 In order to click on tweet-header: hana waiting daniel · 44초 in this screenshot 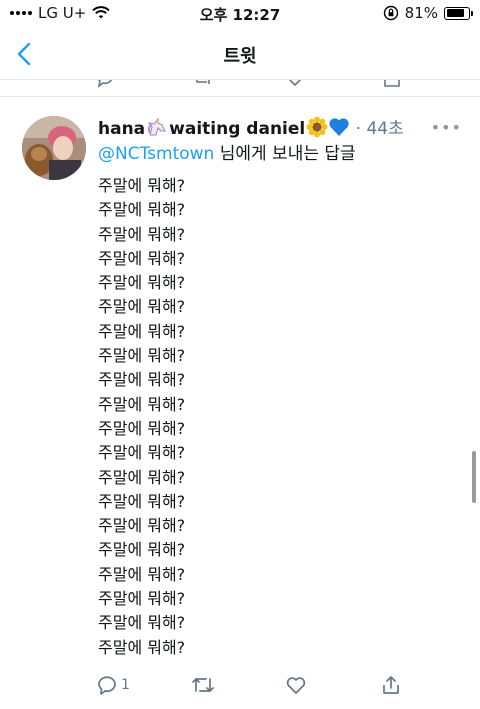, I will do `click(279, 128)`.